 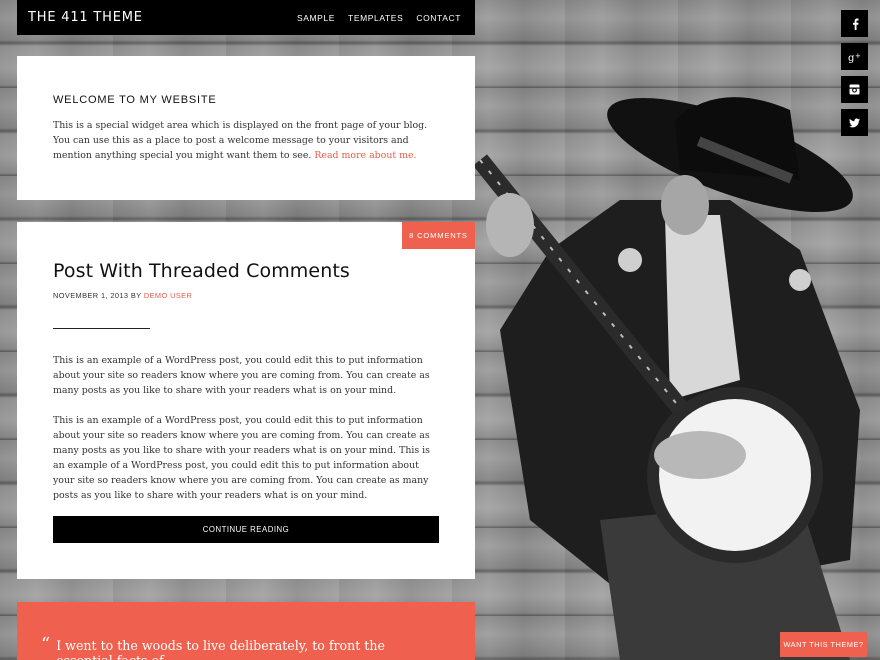 What do you see at coordinates (854, 122) in the screenshot?
I see `twitter-icon` at bounding box center [854, 122].